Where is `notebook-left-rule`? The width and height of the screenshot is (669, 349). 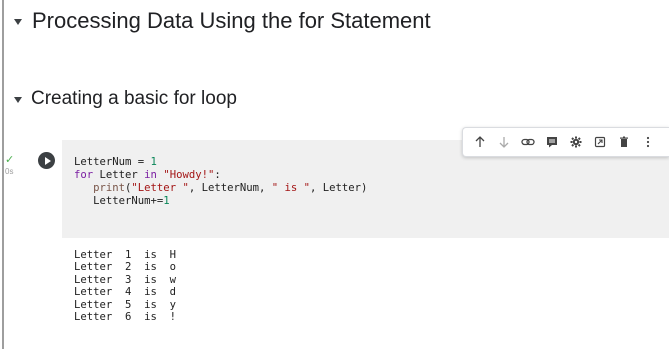
notebook-left-rule is located at coordinates (3, 174).